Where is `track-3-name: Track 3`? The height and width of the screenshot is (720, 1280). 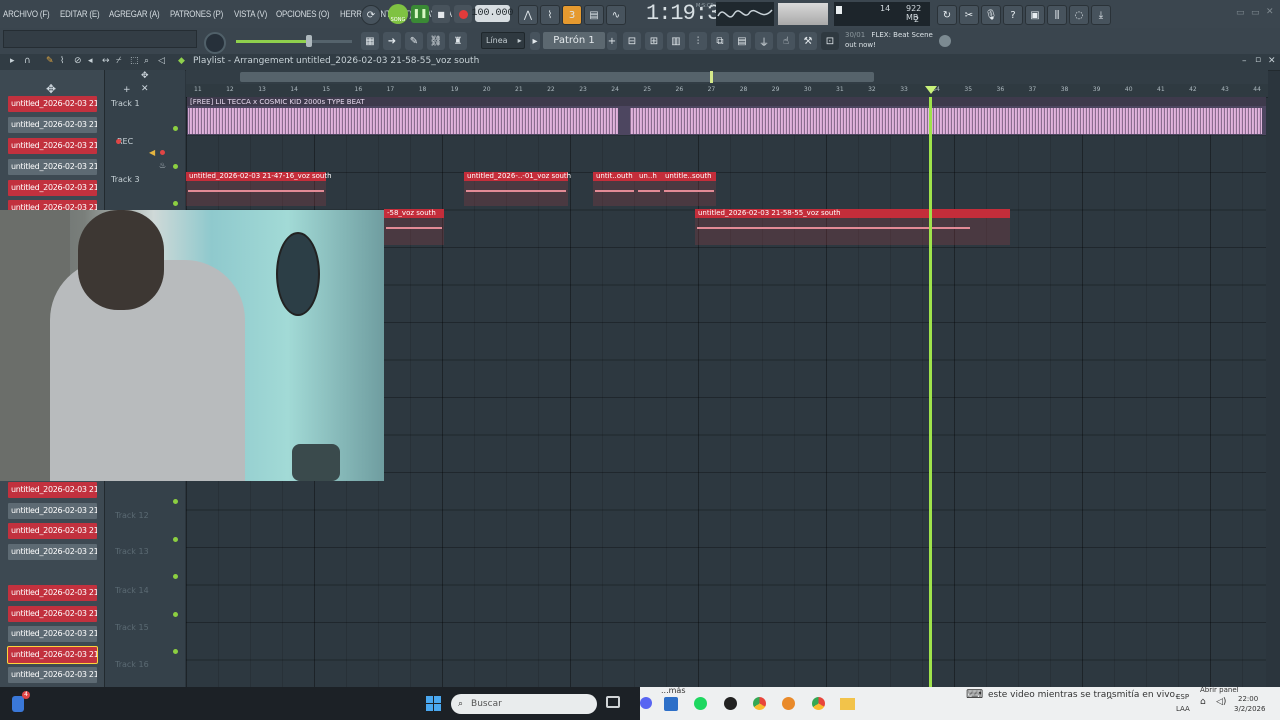
track-3-name: Track 3 is located at coordinates (148, 179).